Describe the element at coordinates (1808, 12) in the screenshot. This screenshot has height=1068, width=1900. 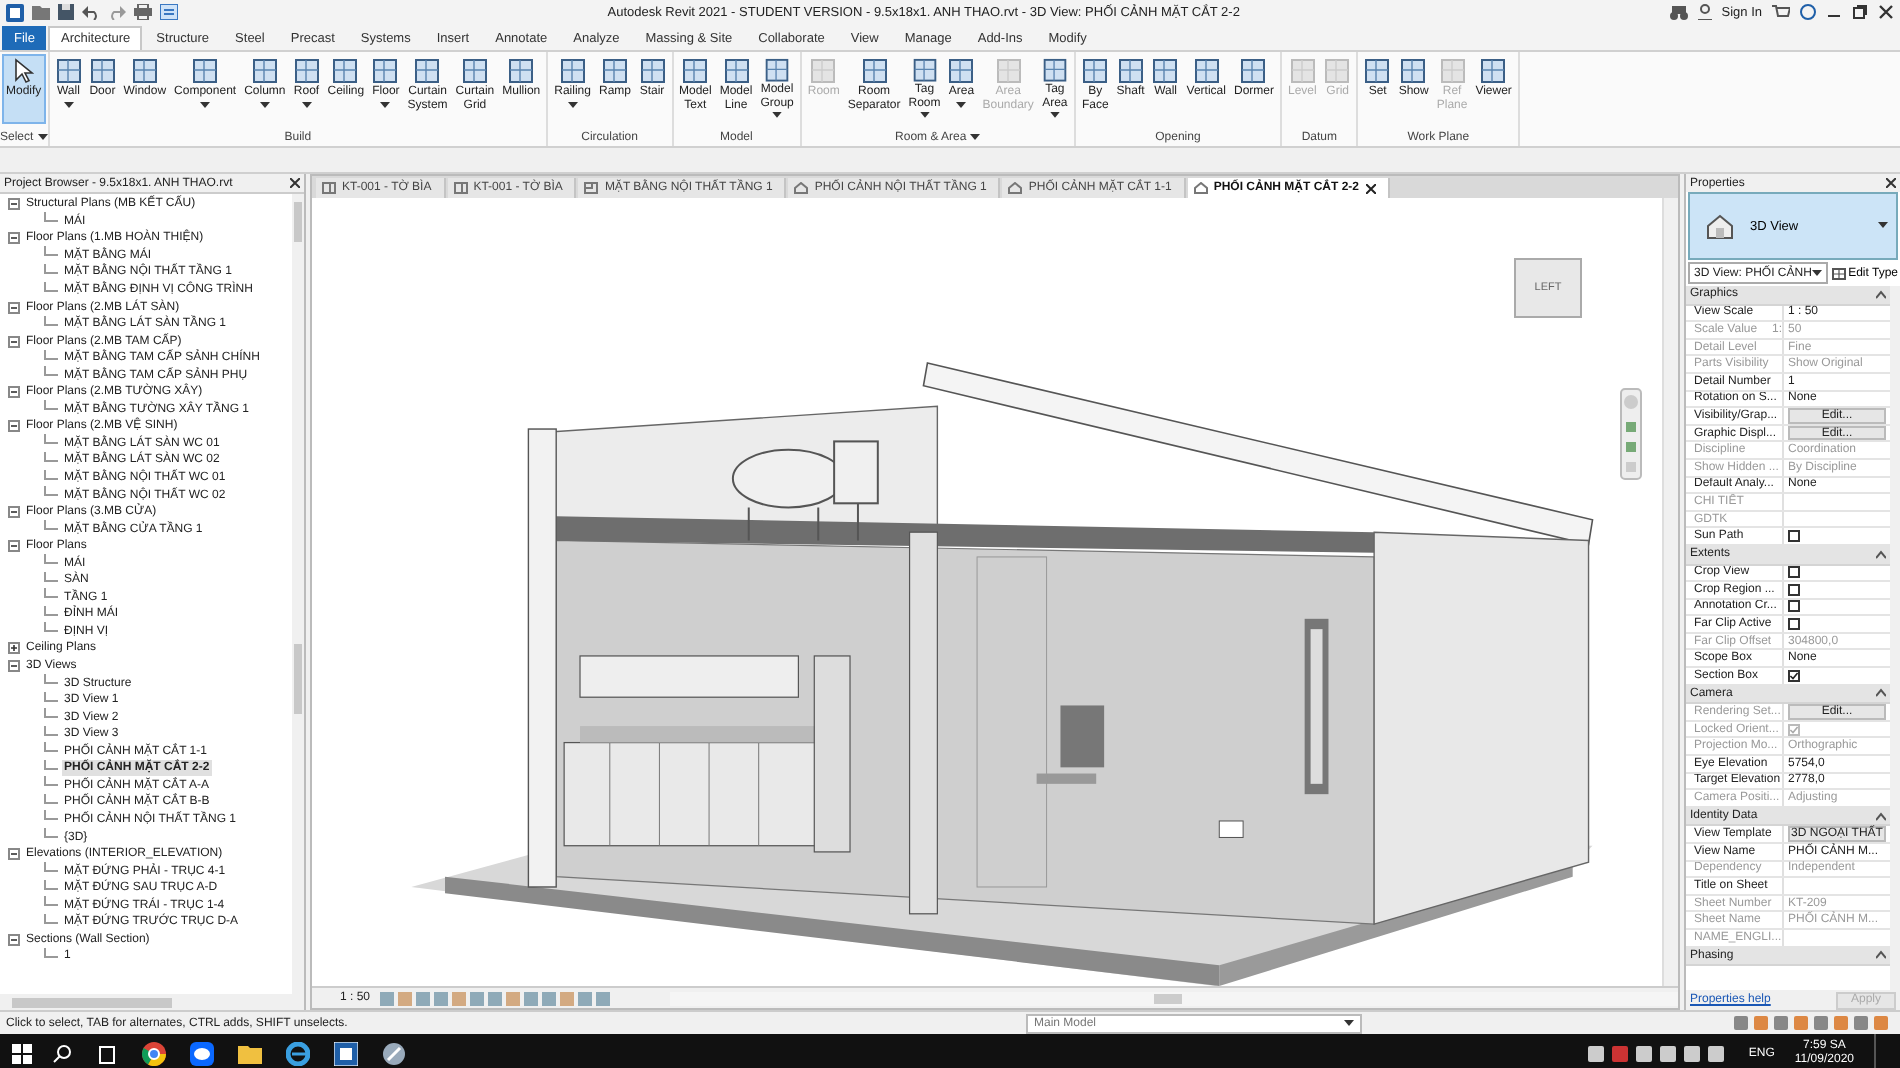
I see `help-icon` at that location.